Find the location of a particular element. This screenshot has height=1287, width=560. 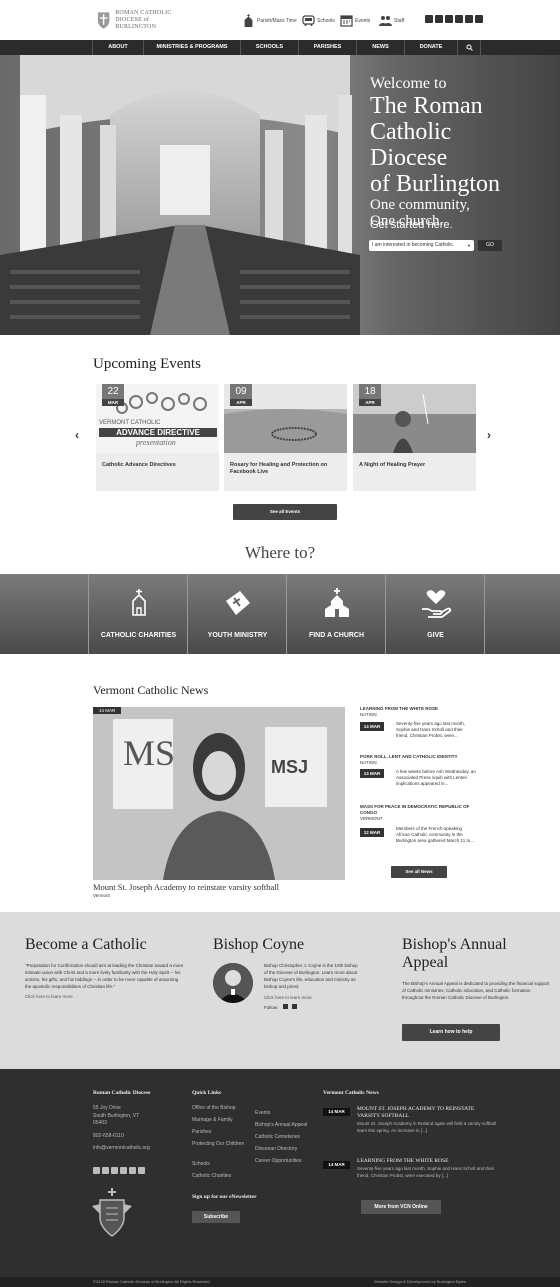

diocese-seal-icon is located at coordinates (112, 1212).